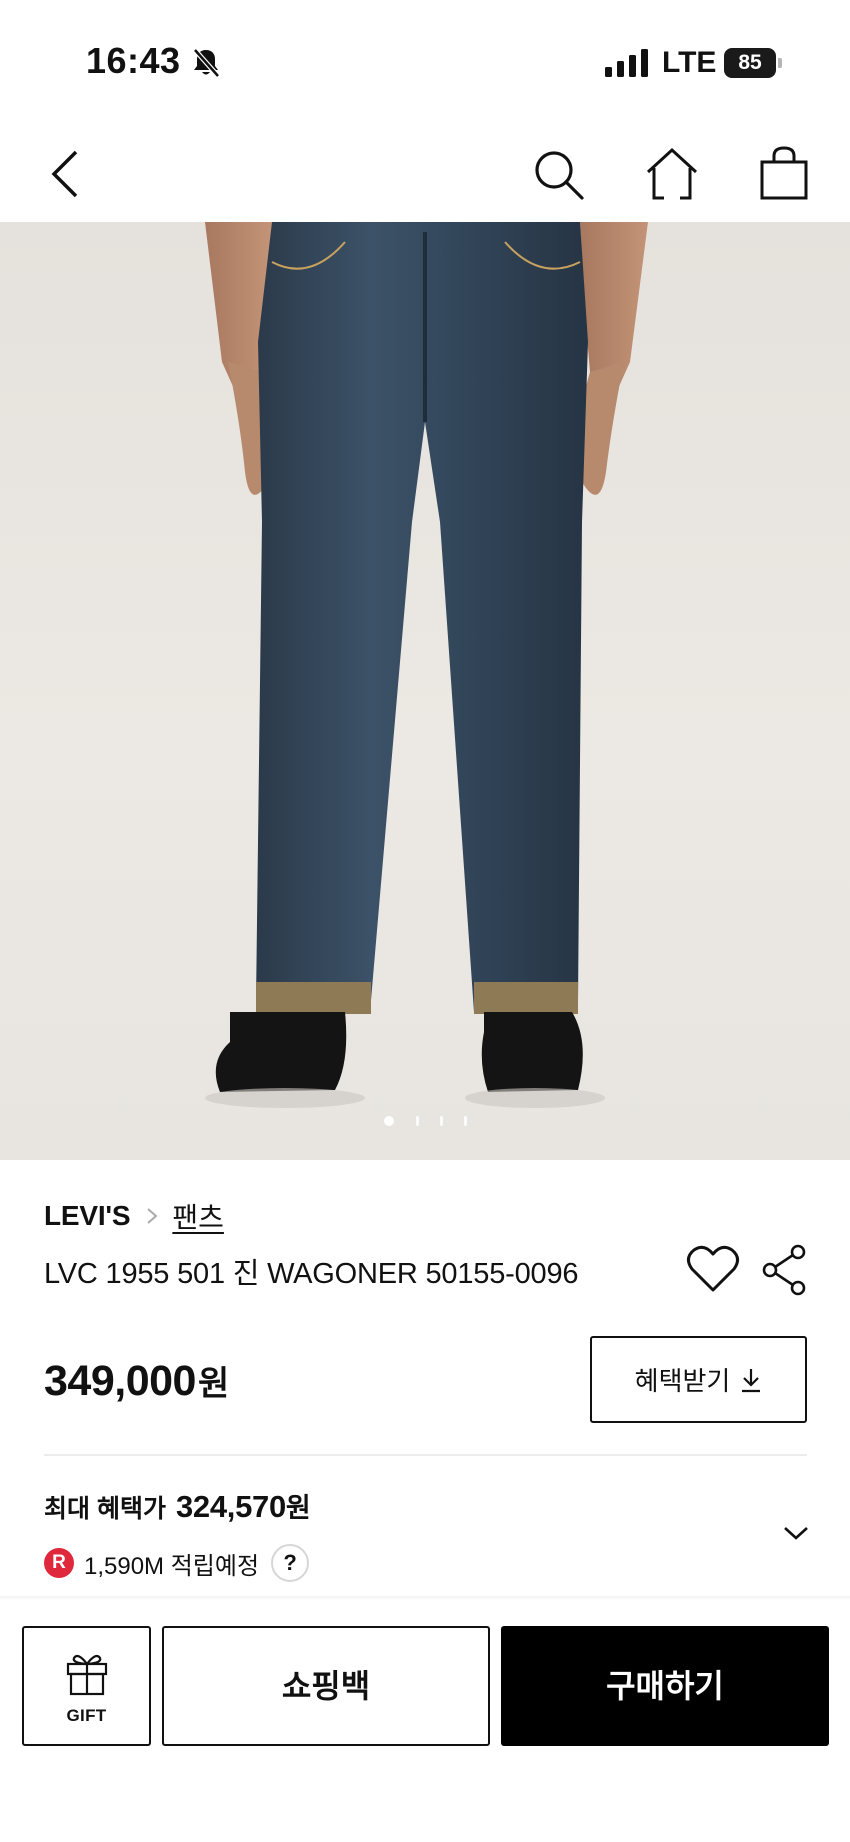 The width and height of the screenshot is (850, 1842). I want to click on shopping-bag-icon, so click(784, 174).